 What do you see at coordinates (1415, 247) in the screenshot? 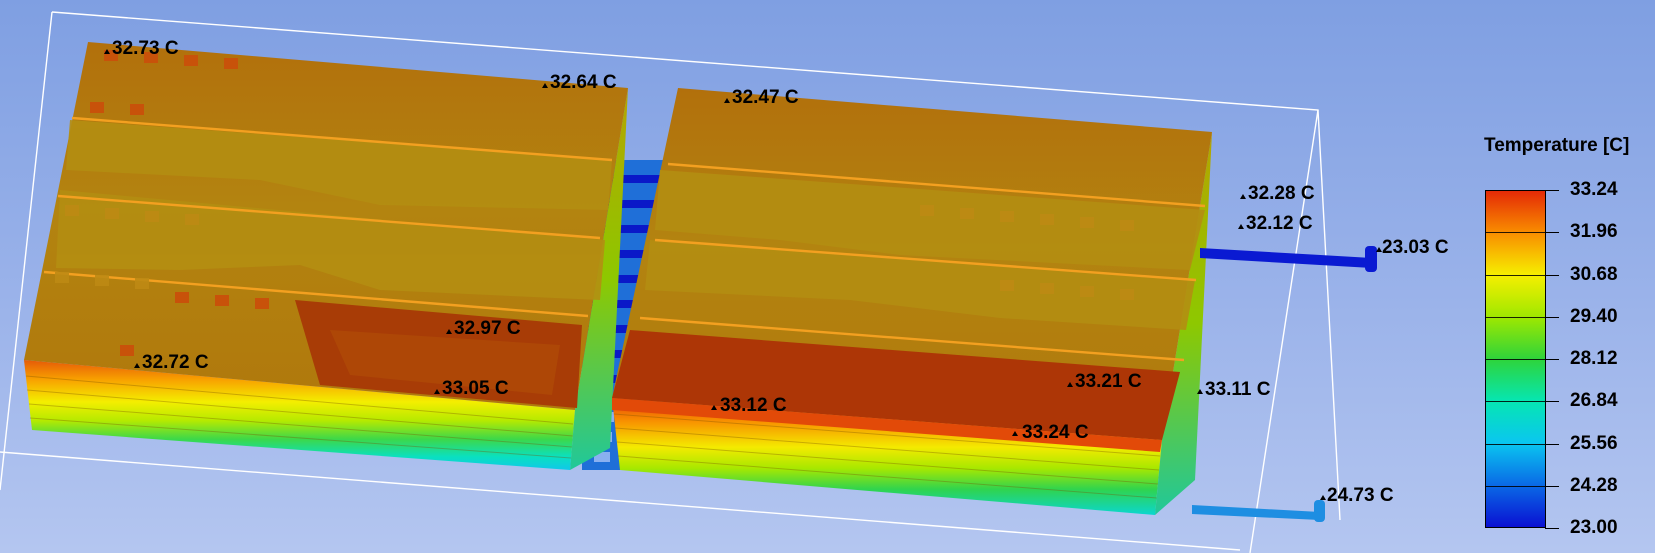
I see `probe-label-p6: 23.03 C` at bounding box center [1415, 247].